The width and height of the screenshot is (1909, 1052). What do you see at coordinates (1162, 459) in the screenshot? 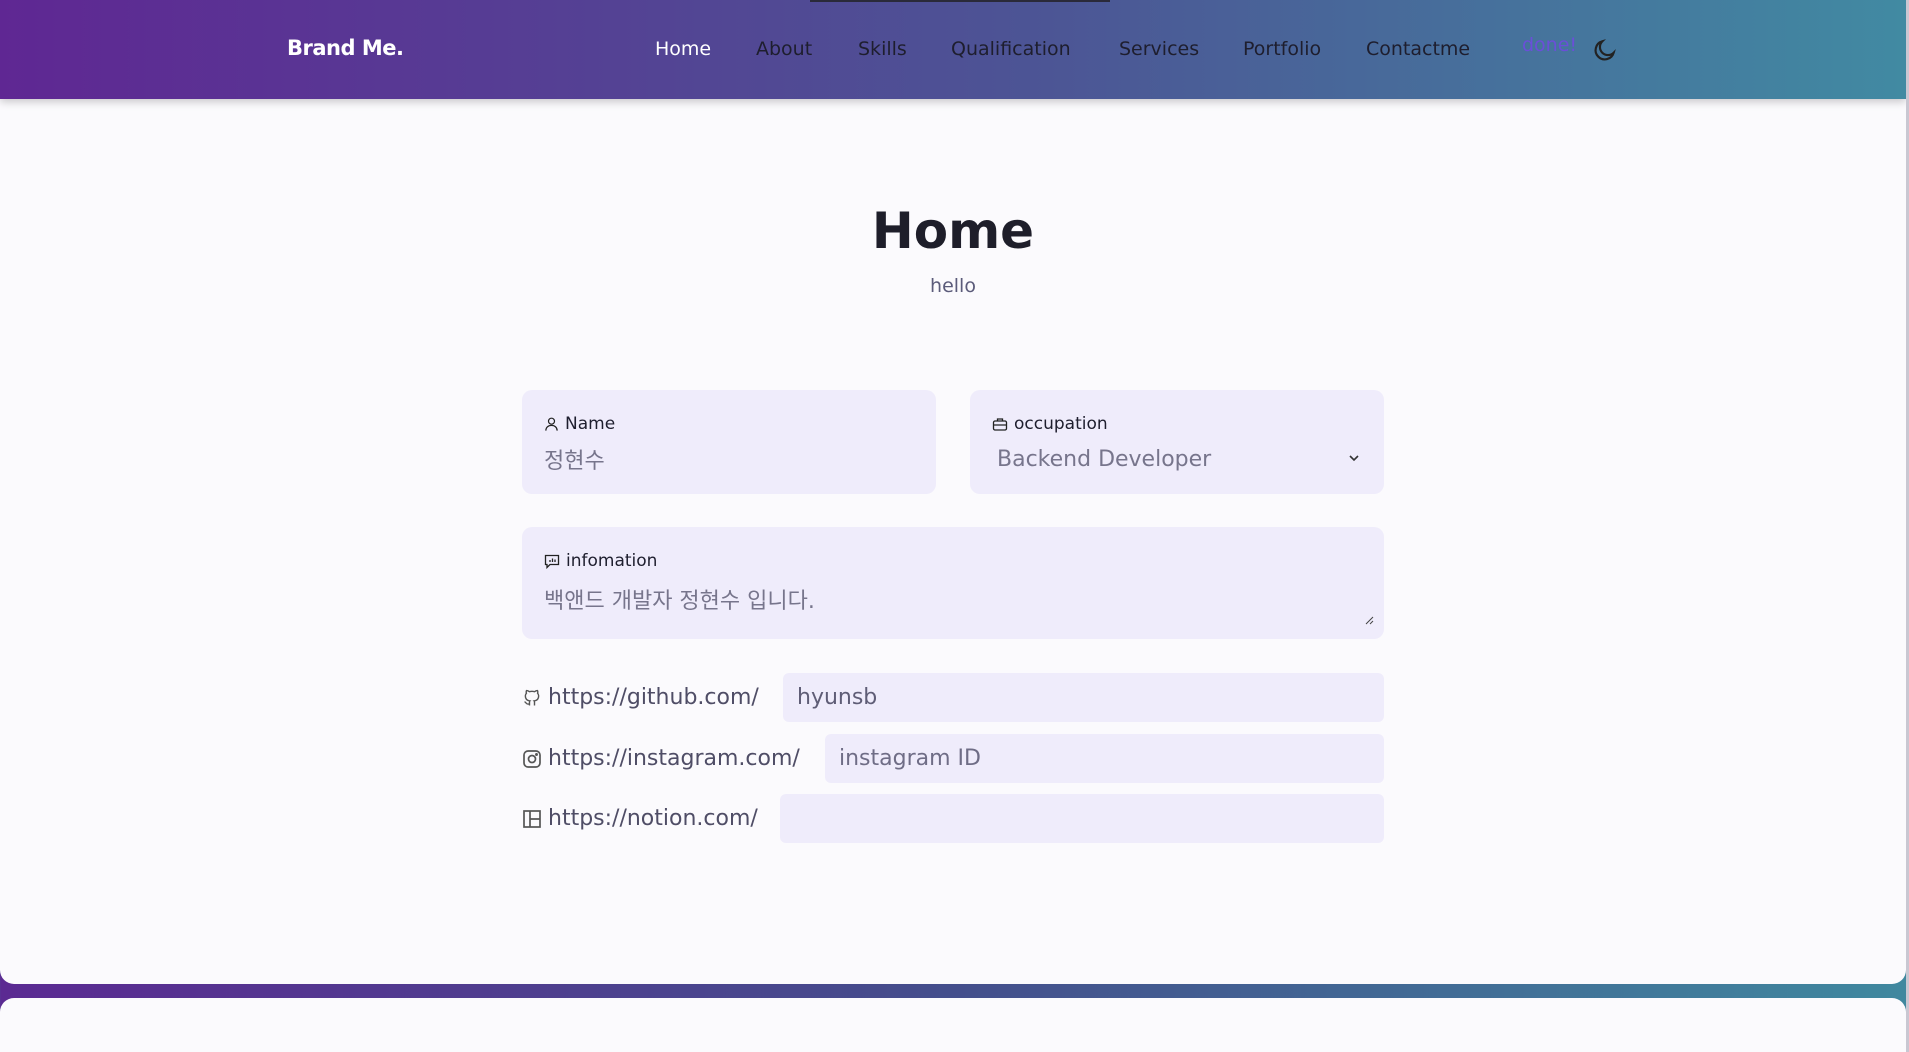
I see `occupation-select: Backend Developer` at bounding box center [1162, 459].